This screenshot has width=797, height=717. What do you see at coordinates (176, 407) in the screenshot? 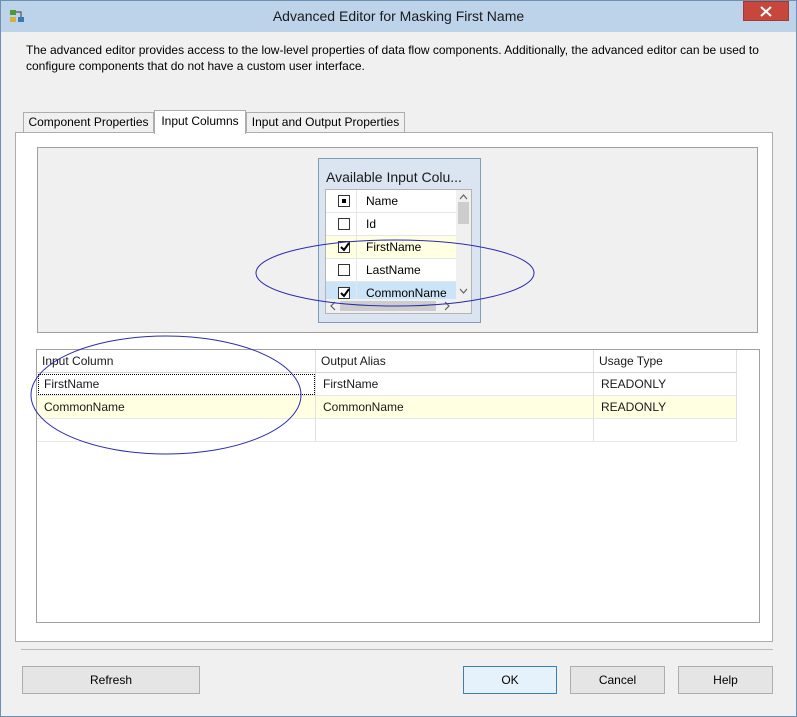
I see `cell-input-column: CommonName` at bounding box center [176, 407].